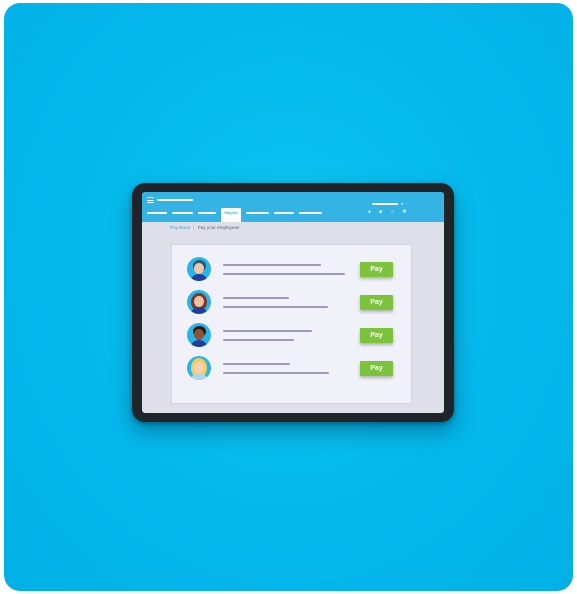 Image resolution: width=577 pixels, height=594 pixels. What do you see at coordinates (402, 203) in the screenshot?
I see `chevron-down-icon: ▾` at bounding box center [402, 203].